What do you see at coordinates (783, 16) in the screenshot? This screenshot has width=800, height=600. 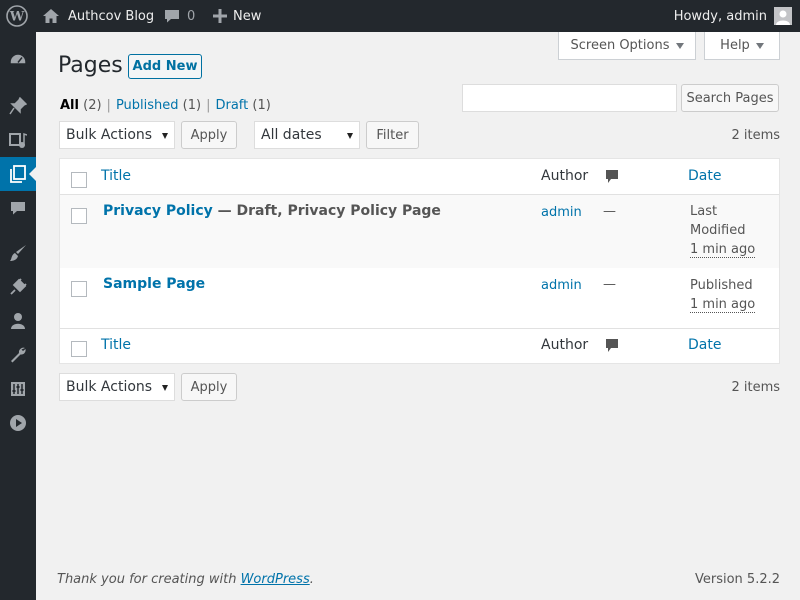 I see `user-avatar` at bounding box center [783, 16].